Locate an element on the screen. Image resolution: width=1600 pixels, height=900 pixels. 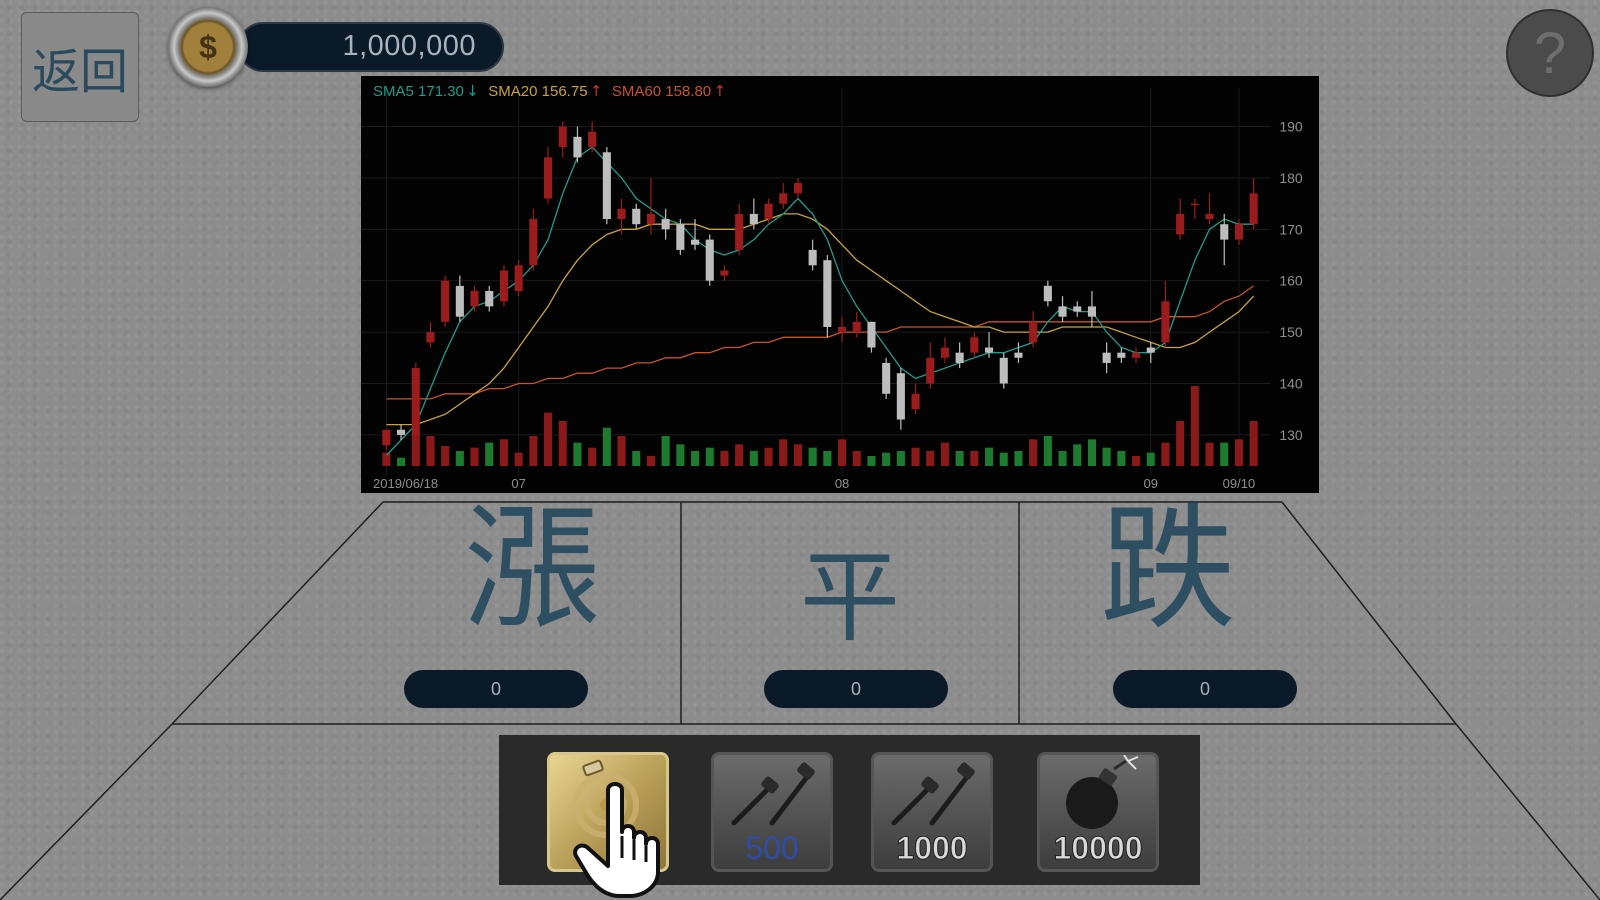
bet-flat-amount: 0 is located at coordinates (856, 689).